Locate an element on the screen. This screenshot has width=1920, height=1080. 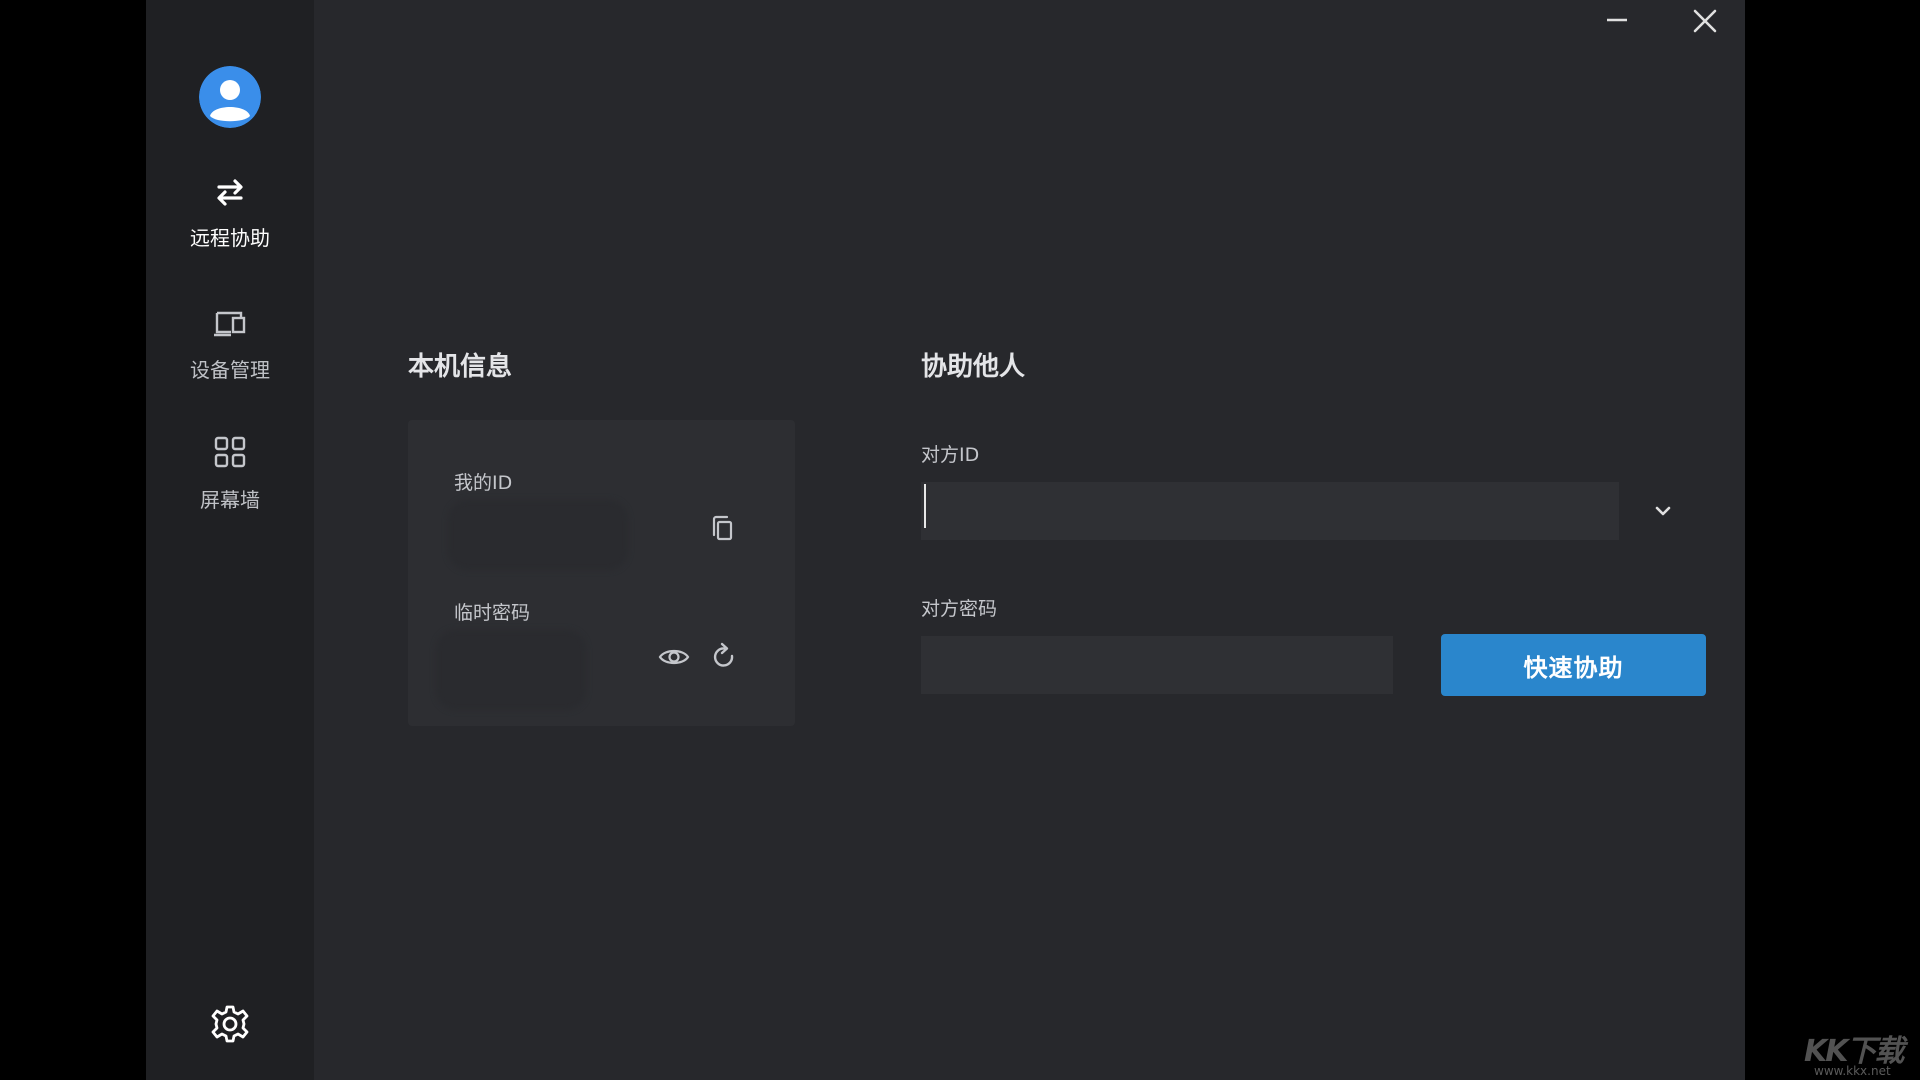
peer-password-label: 对方密码 is located at coordinates (959, 609).